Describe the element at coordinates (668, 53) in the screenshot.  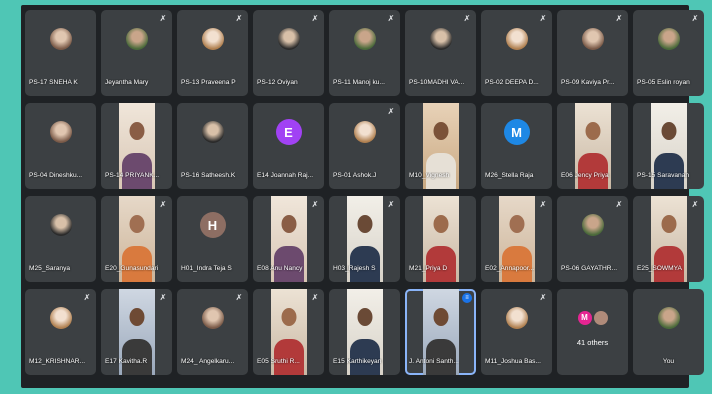
I see `participant-tile: ✗ PS-05 Eslin royan` at that location.